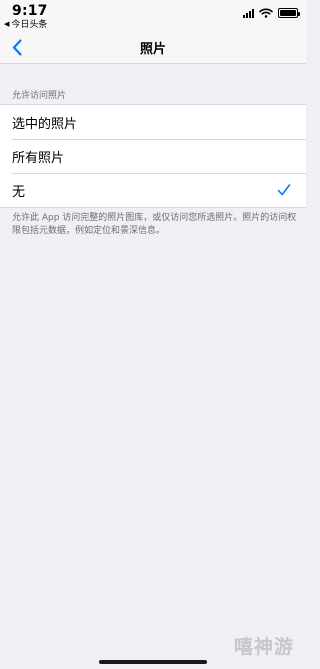 The height and width of the screenshot is (669, 320). What do you see at coordinates (248, 13) in the screenshot?
I see `cellular-signal-icon` at bounding box center [248, 13].